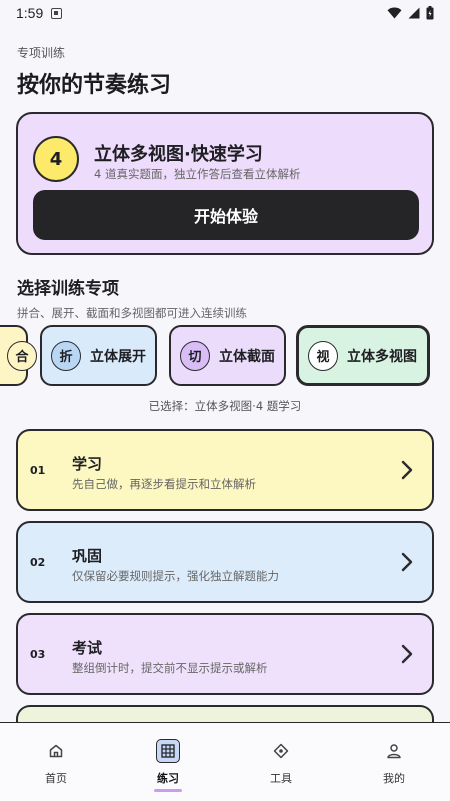  What do you see at coordinates (430, 13) in the screenshot?
I see `battery-icon` at bounding box center [430, 13].